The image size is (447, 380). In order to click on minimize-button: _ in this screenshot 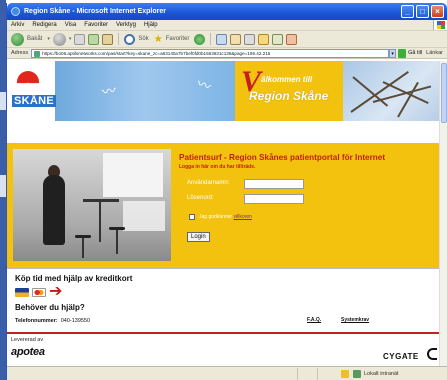, I will do `click(407, 11)`.